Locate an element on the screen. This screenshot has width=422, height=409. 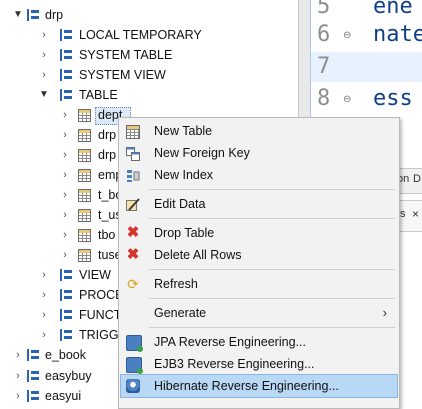
tree-item-label: e_book is located at coordinates (66, 355).